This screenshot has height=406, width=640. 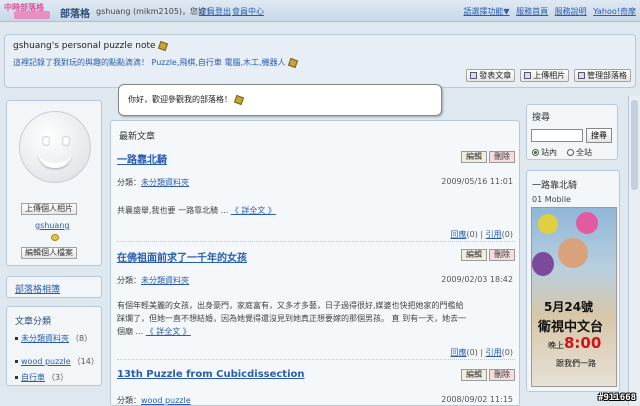 What do you see at coordinates (166, 400) in the screenshot?
I see `post-category-link: wood puzzle` at bounding box center [166, 400].